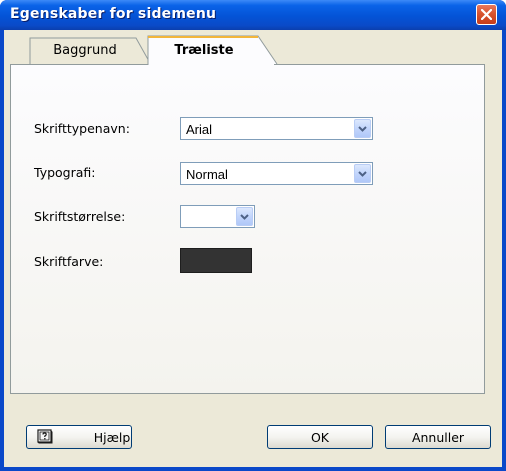  What do you see at coordinates (45, 436) in the screenshot?
I see `help-book-icon` at bounding box center [45, 436].